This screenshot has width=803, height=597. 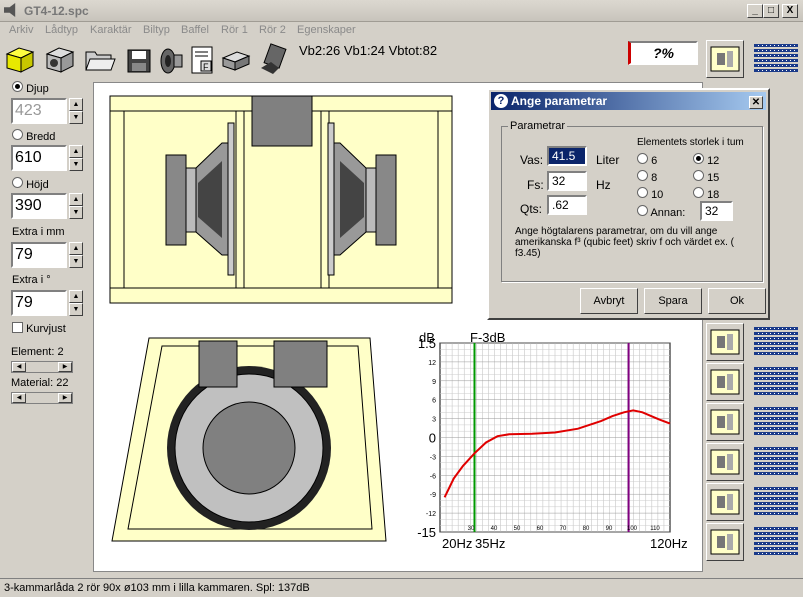 I want to click on y-tick-label: 9, so click(x=434, y=382).